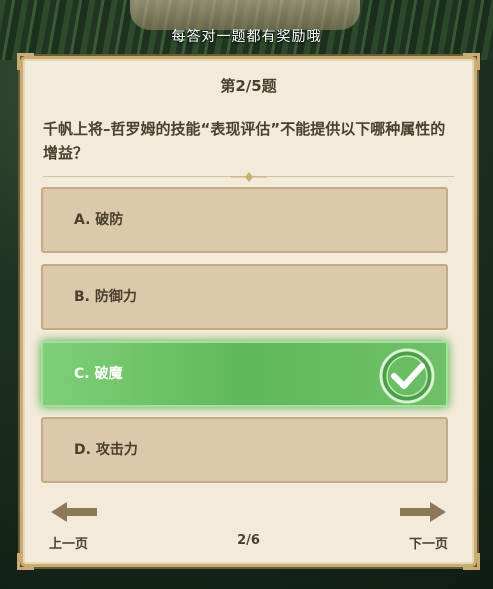 This screenshot has width=493, height=589. What do you see at coordinates (74, 512) in the screenshot?
I see `left-arrow-icon` at bounding box center [74, 512].